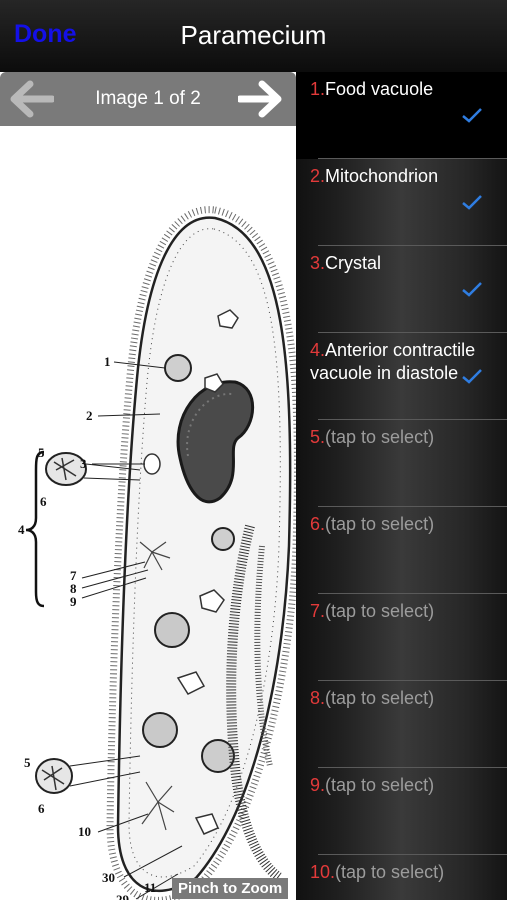 This screenshot has height=900, width=507. Describe the element at coordinates (41, 808) in the screenshot. I see `diagram-label-6b: 6` at that location.